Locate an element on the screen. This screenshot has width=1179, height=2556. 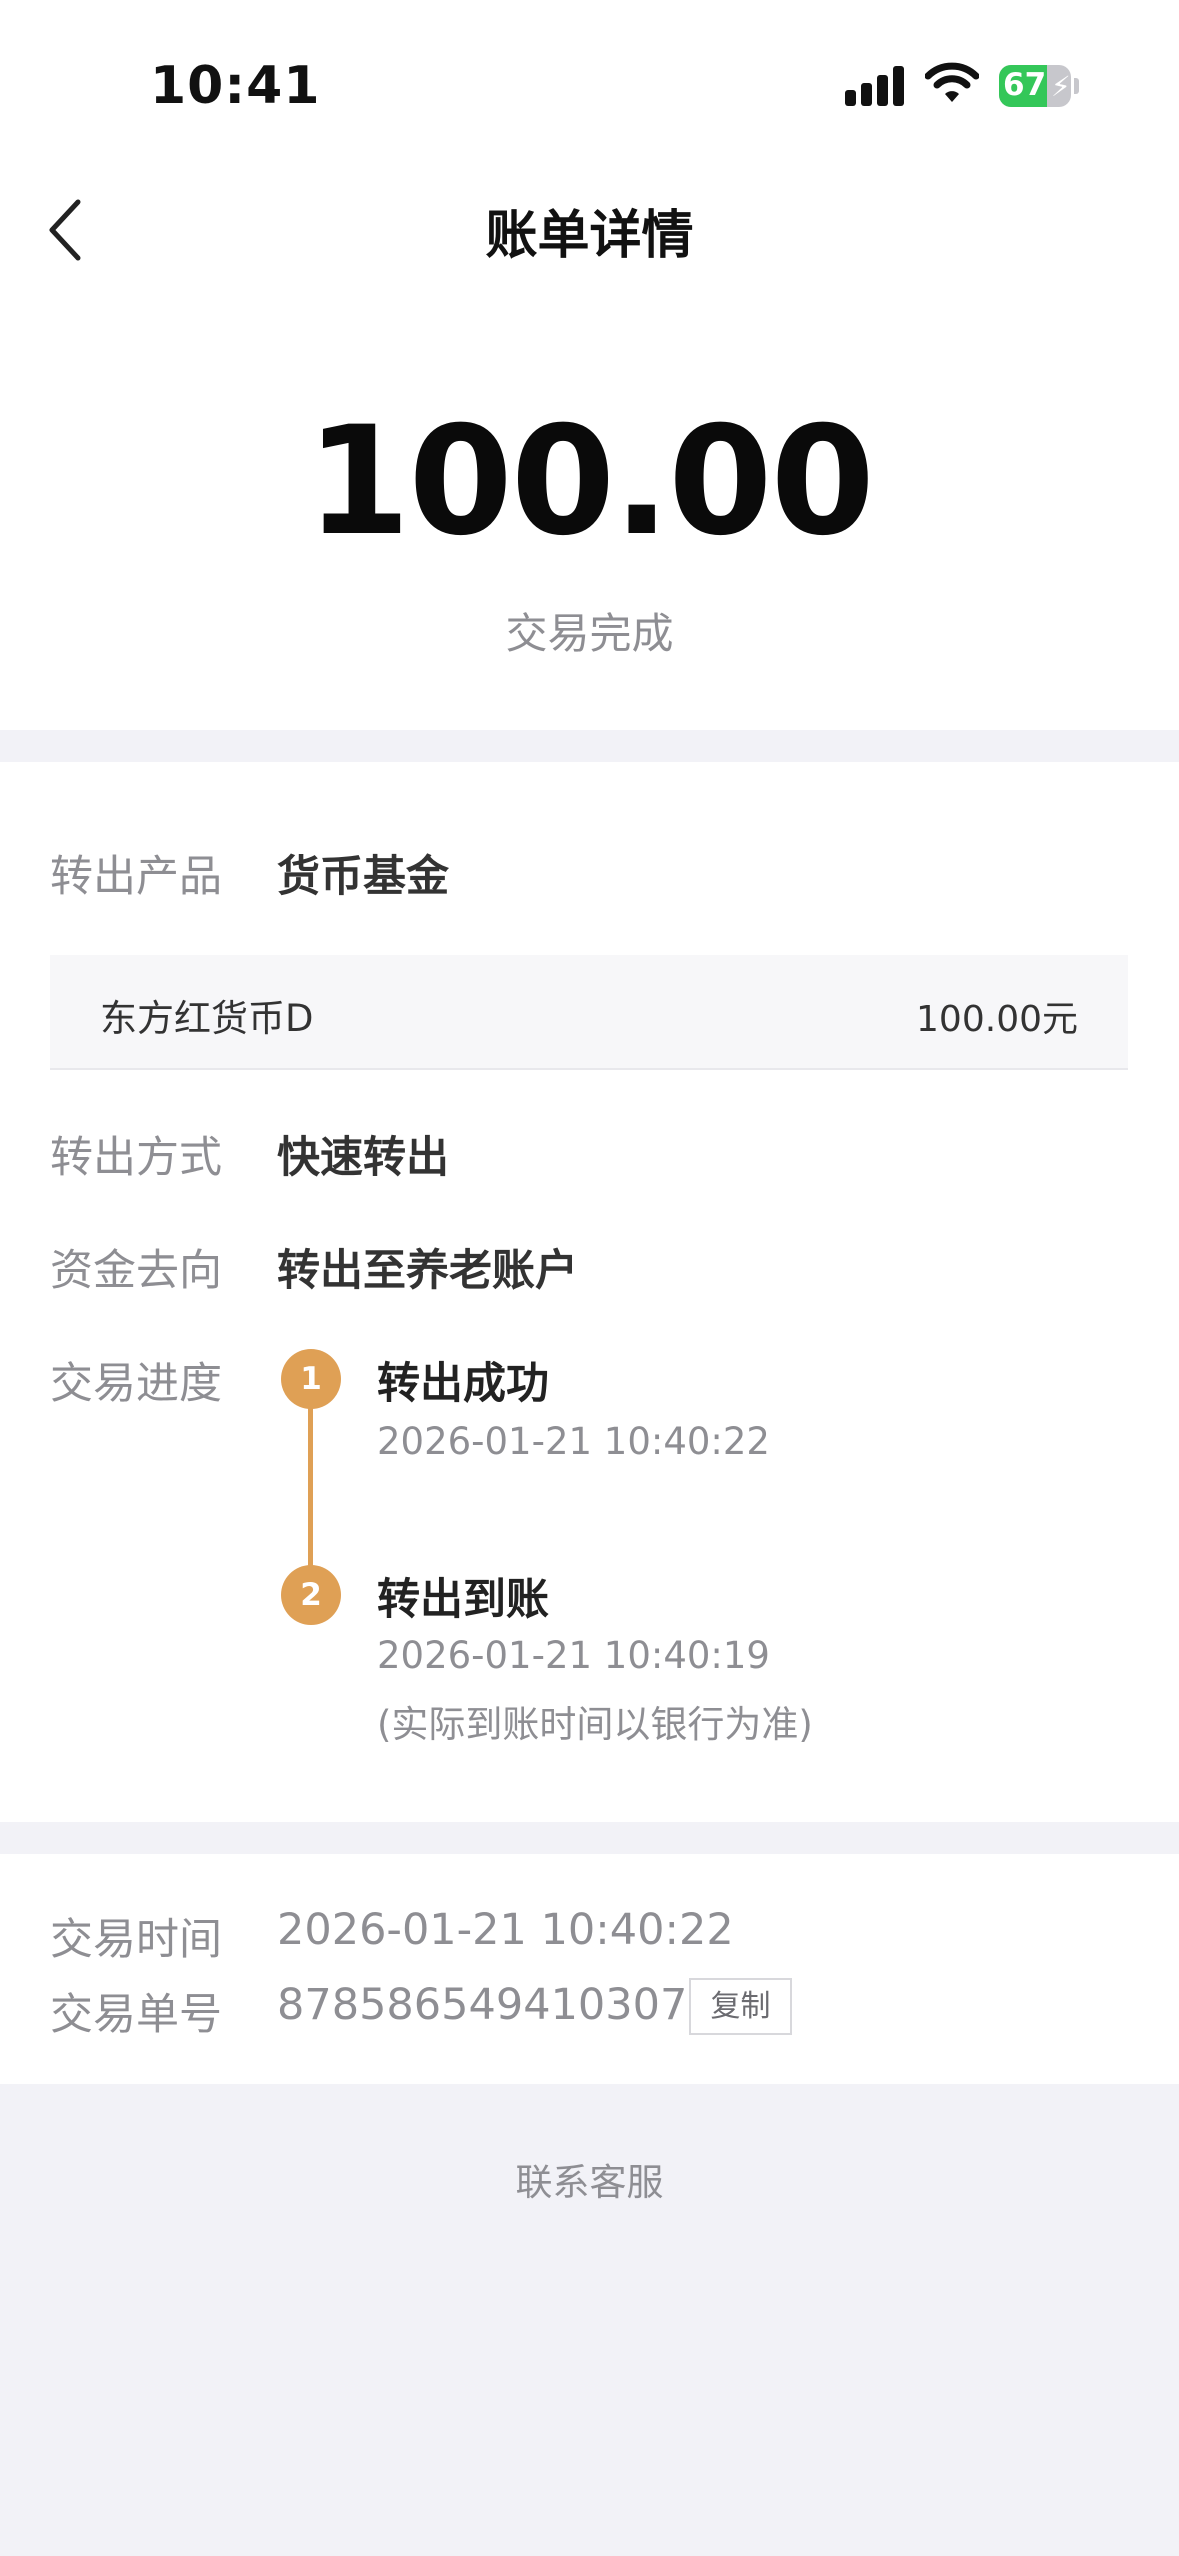
step-2-note: (实际到账时间以银行为准) is located at coordinates (595, 1724).